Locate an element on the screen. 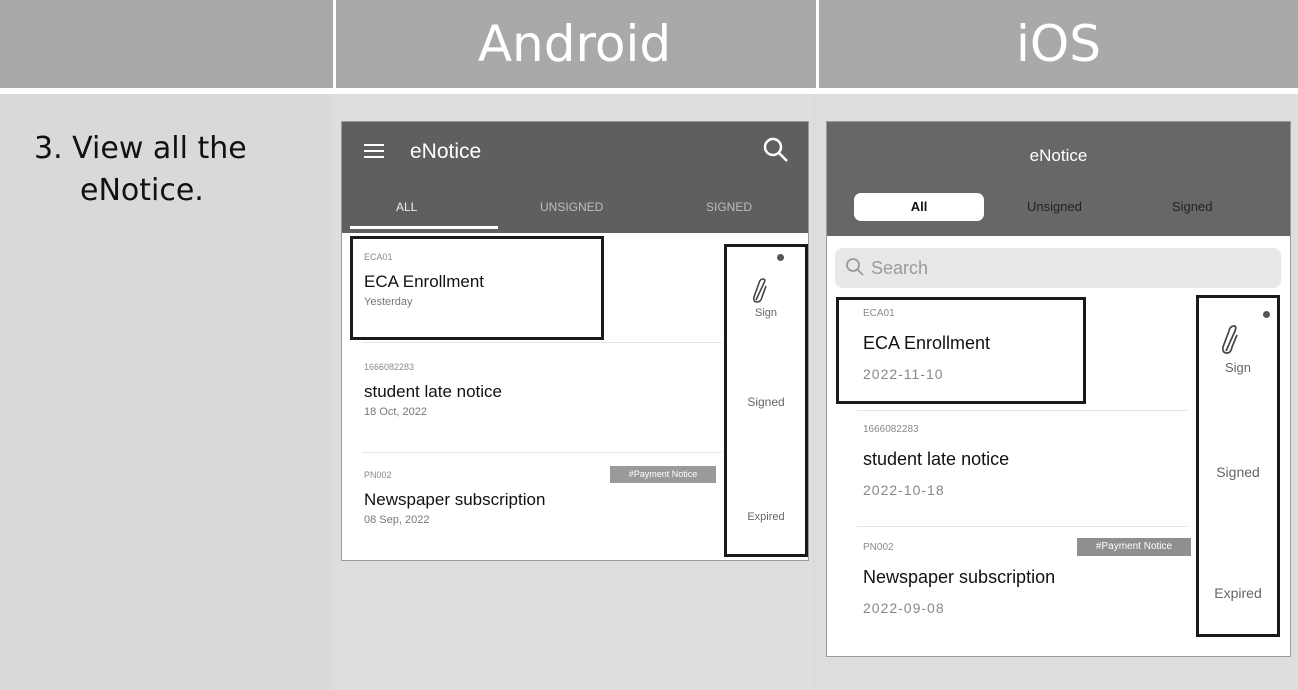 The height and width of the screenshot is (690, 1298). active-tab-indicator is located at coordinates (424, 227).